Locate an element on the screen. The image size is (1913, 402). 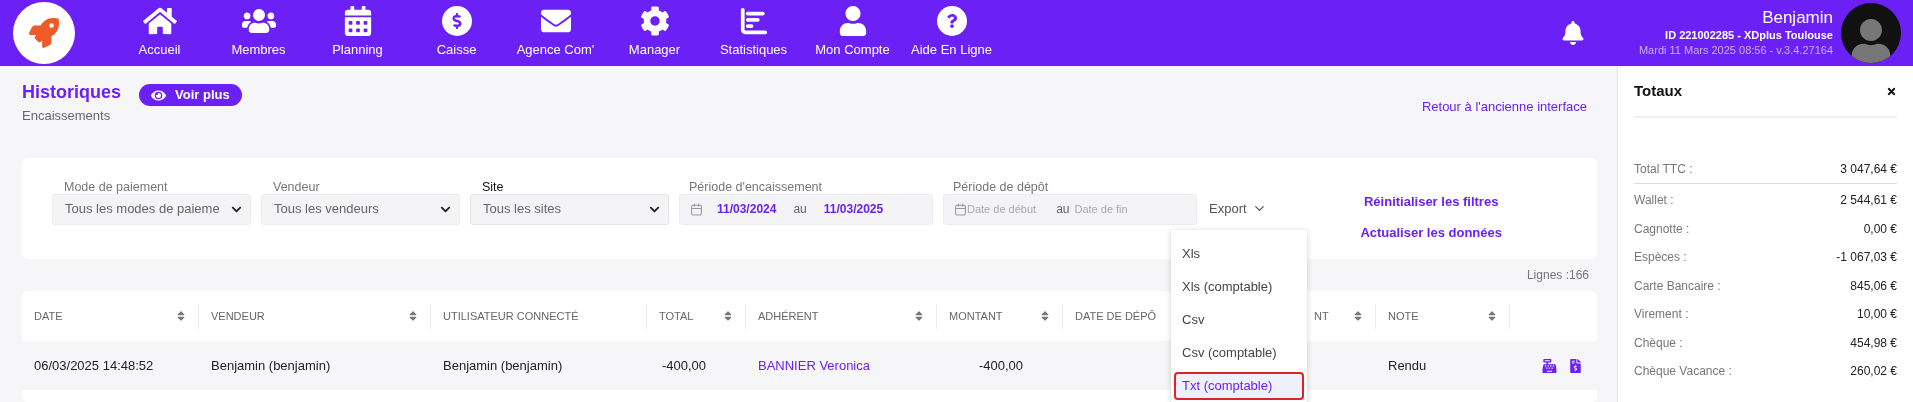
home-icon is located at coordinates (159, 21).